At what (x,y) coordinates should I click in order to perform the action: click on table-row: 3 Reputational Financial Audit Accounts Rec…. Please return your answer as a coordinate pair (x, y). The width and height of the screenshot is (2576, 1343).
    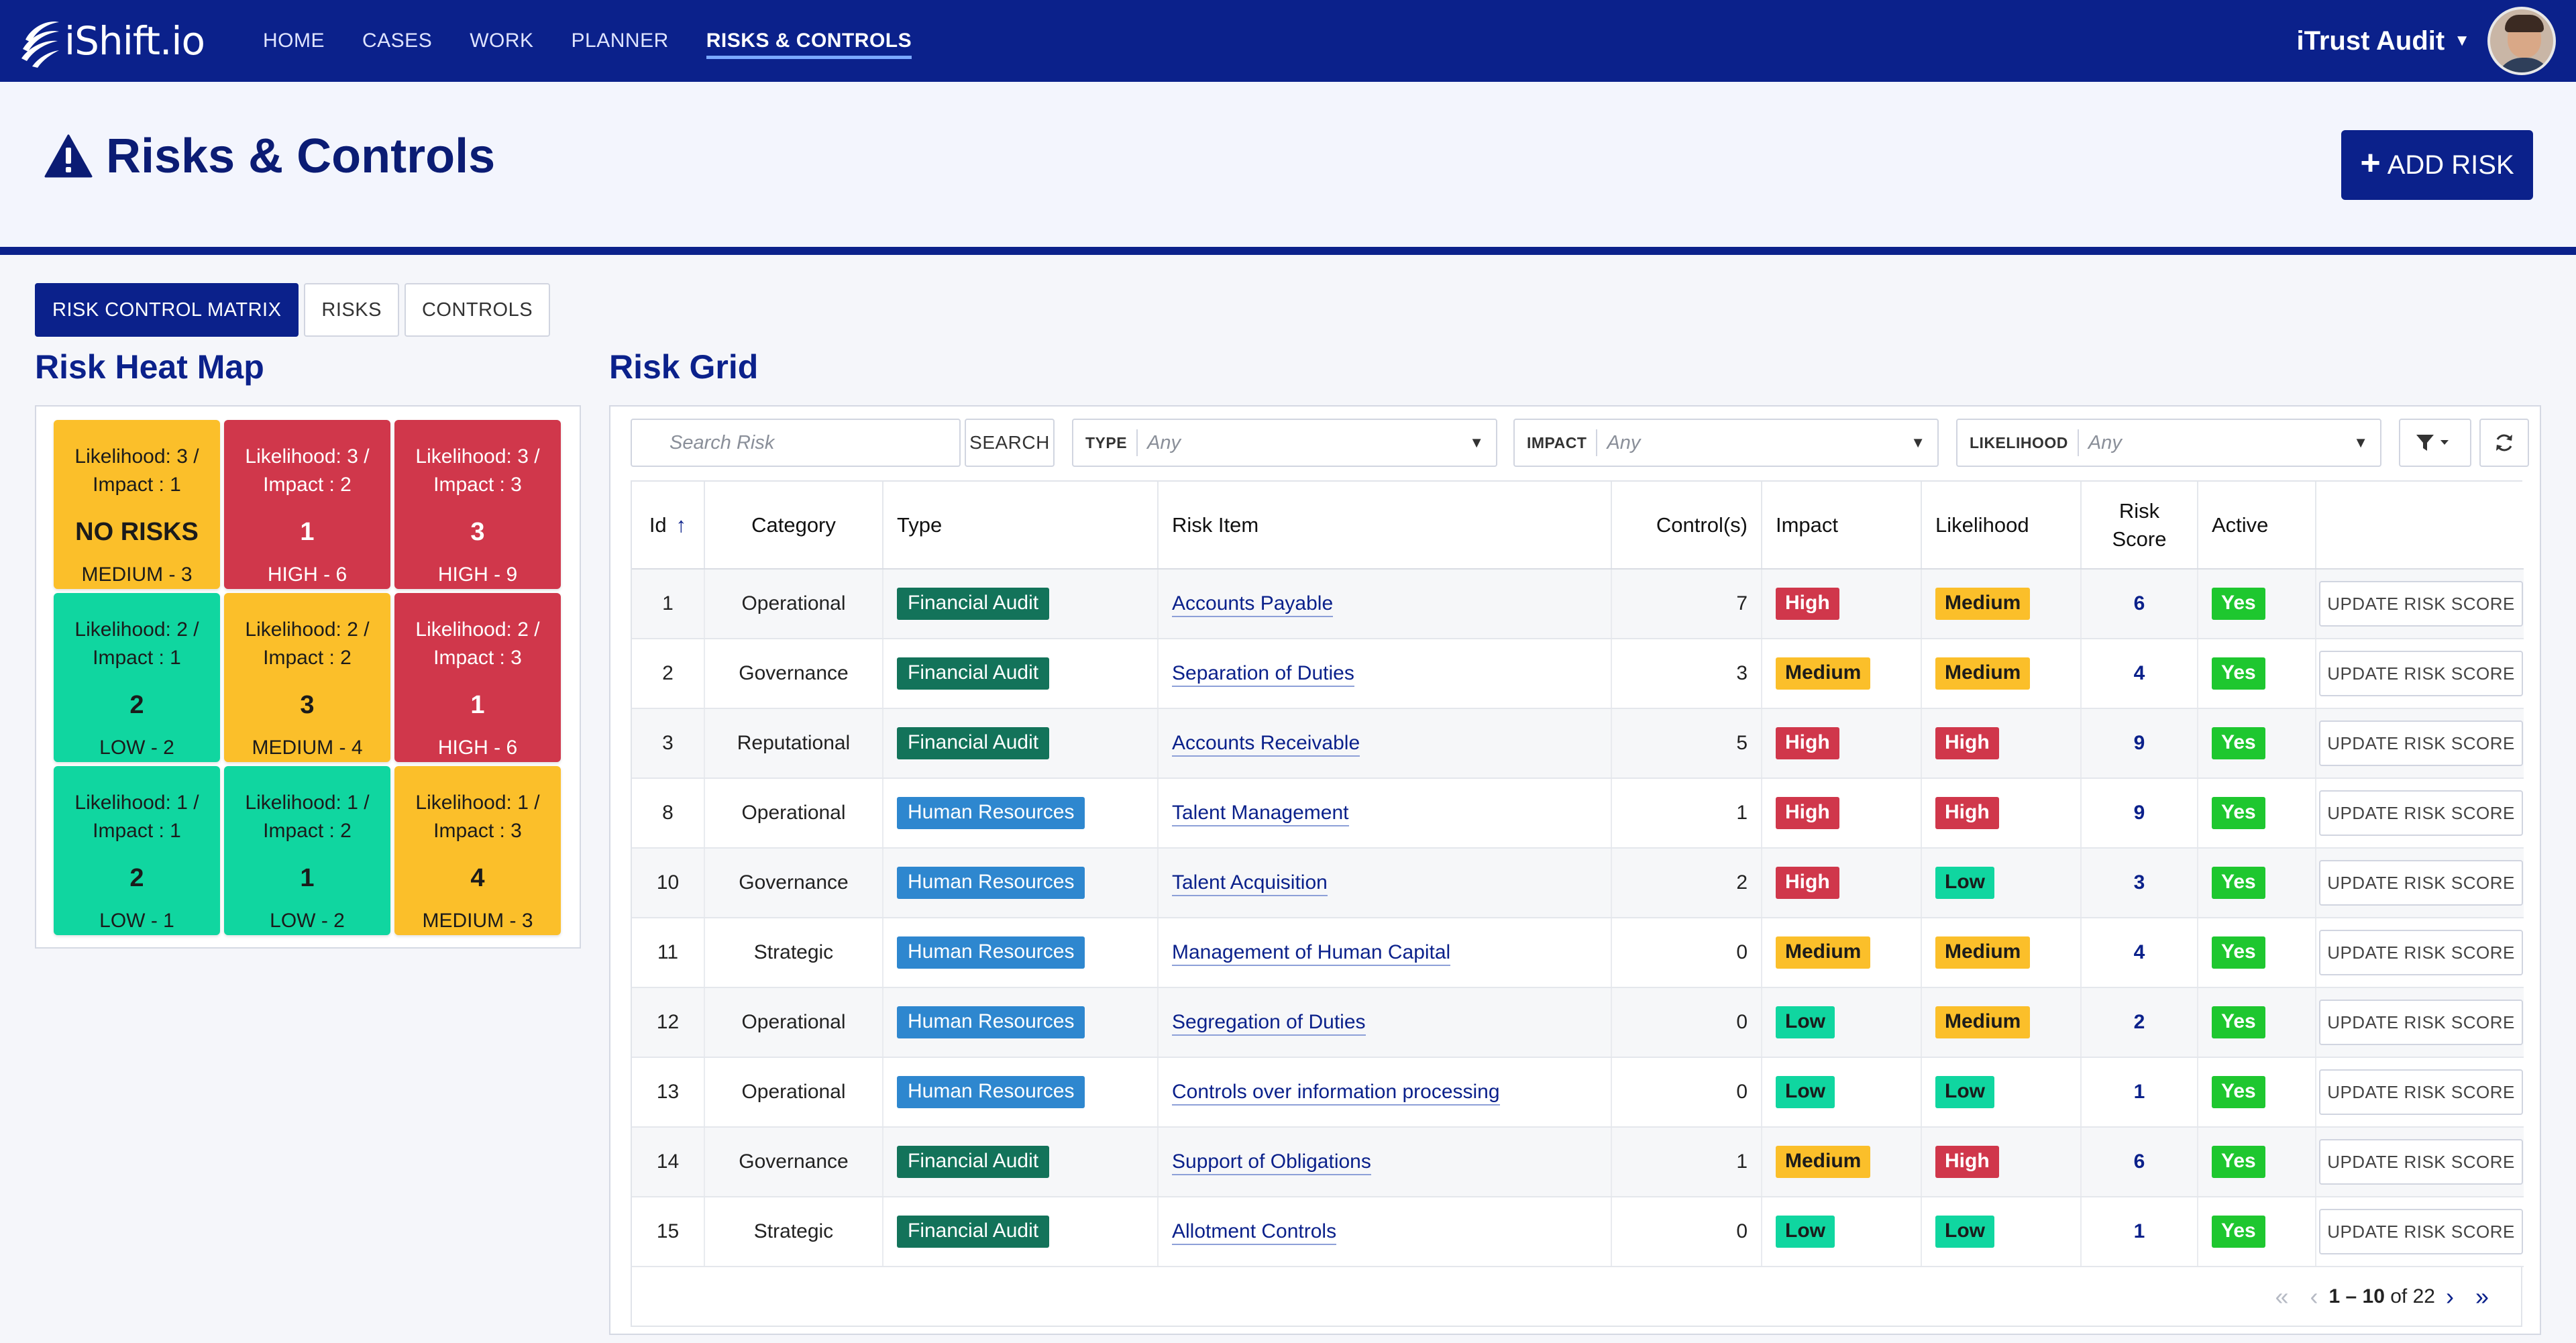
    Looking at the image, I should click on (1578, 743).